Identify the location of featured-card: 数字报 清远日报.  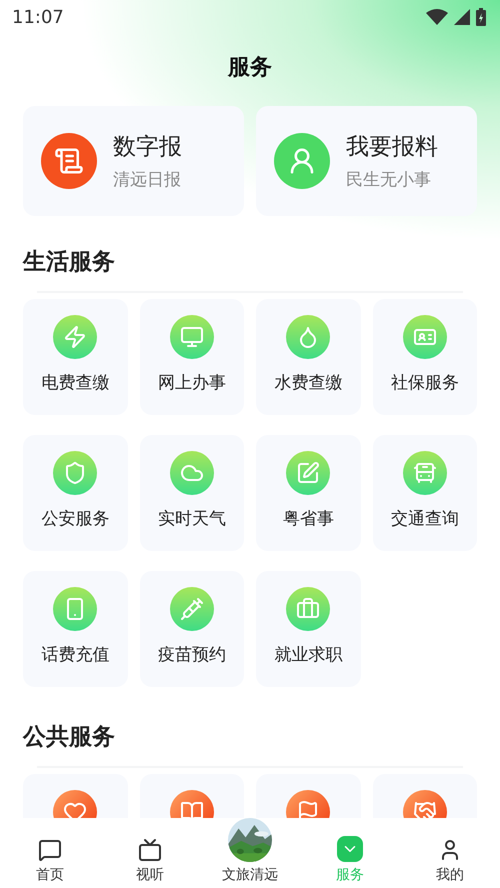
(133, 161).